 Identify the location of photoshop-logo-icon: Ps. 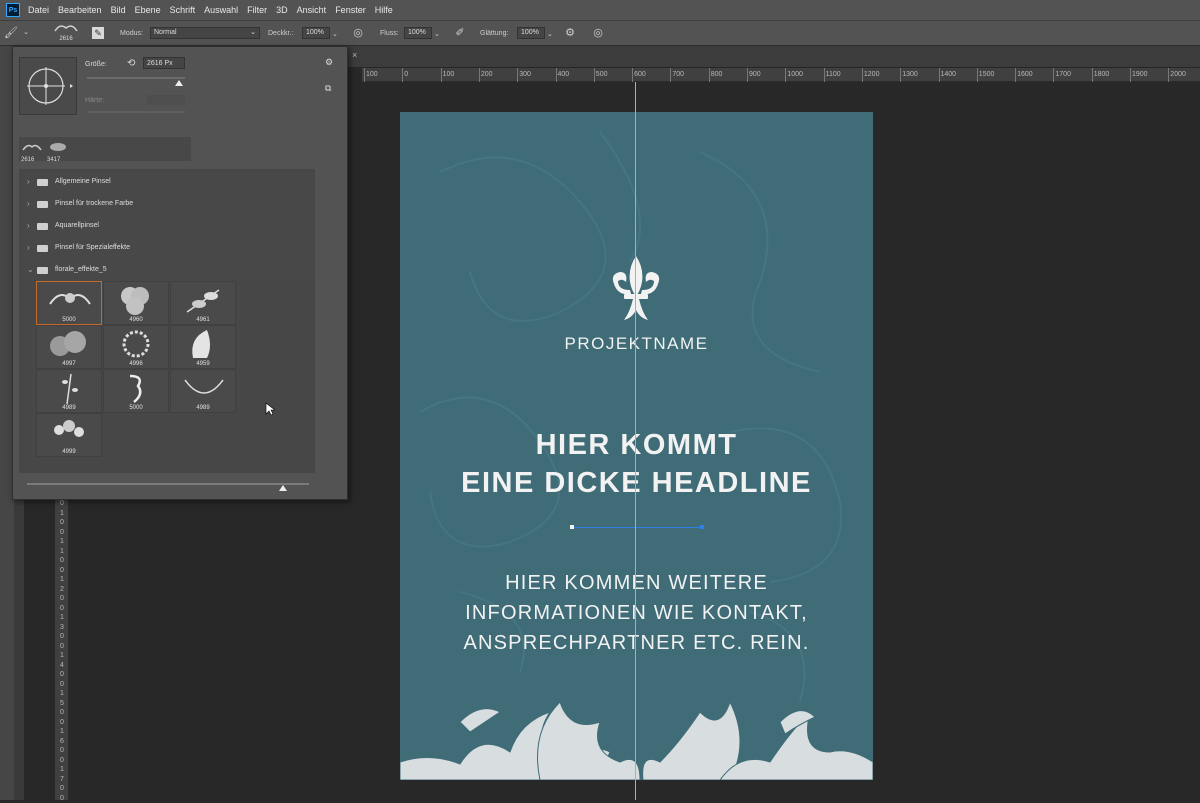
(13, 10).